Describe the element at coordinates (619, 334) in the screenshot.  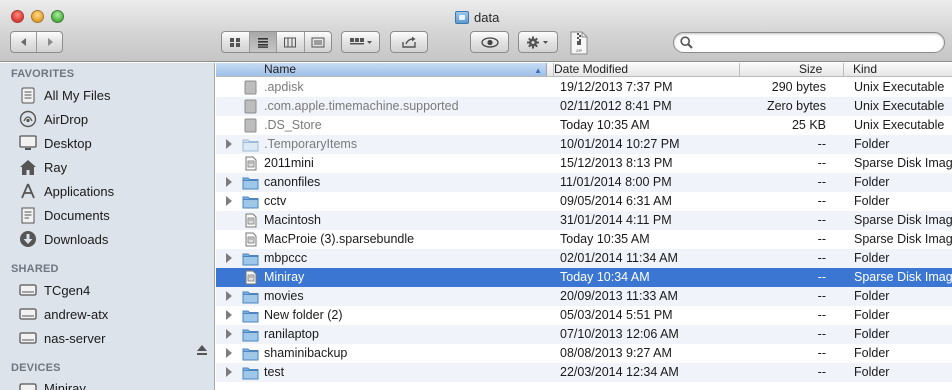
I see `file-date-modified: 07/10/2013 12:06 AM` at that location.